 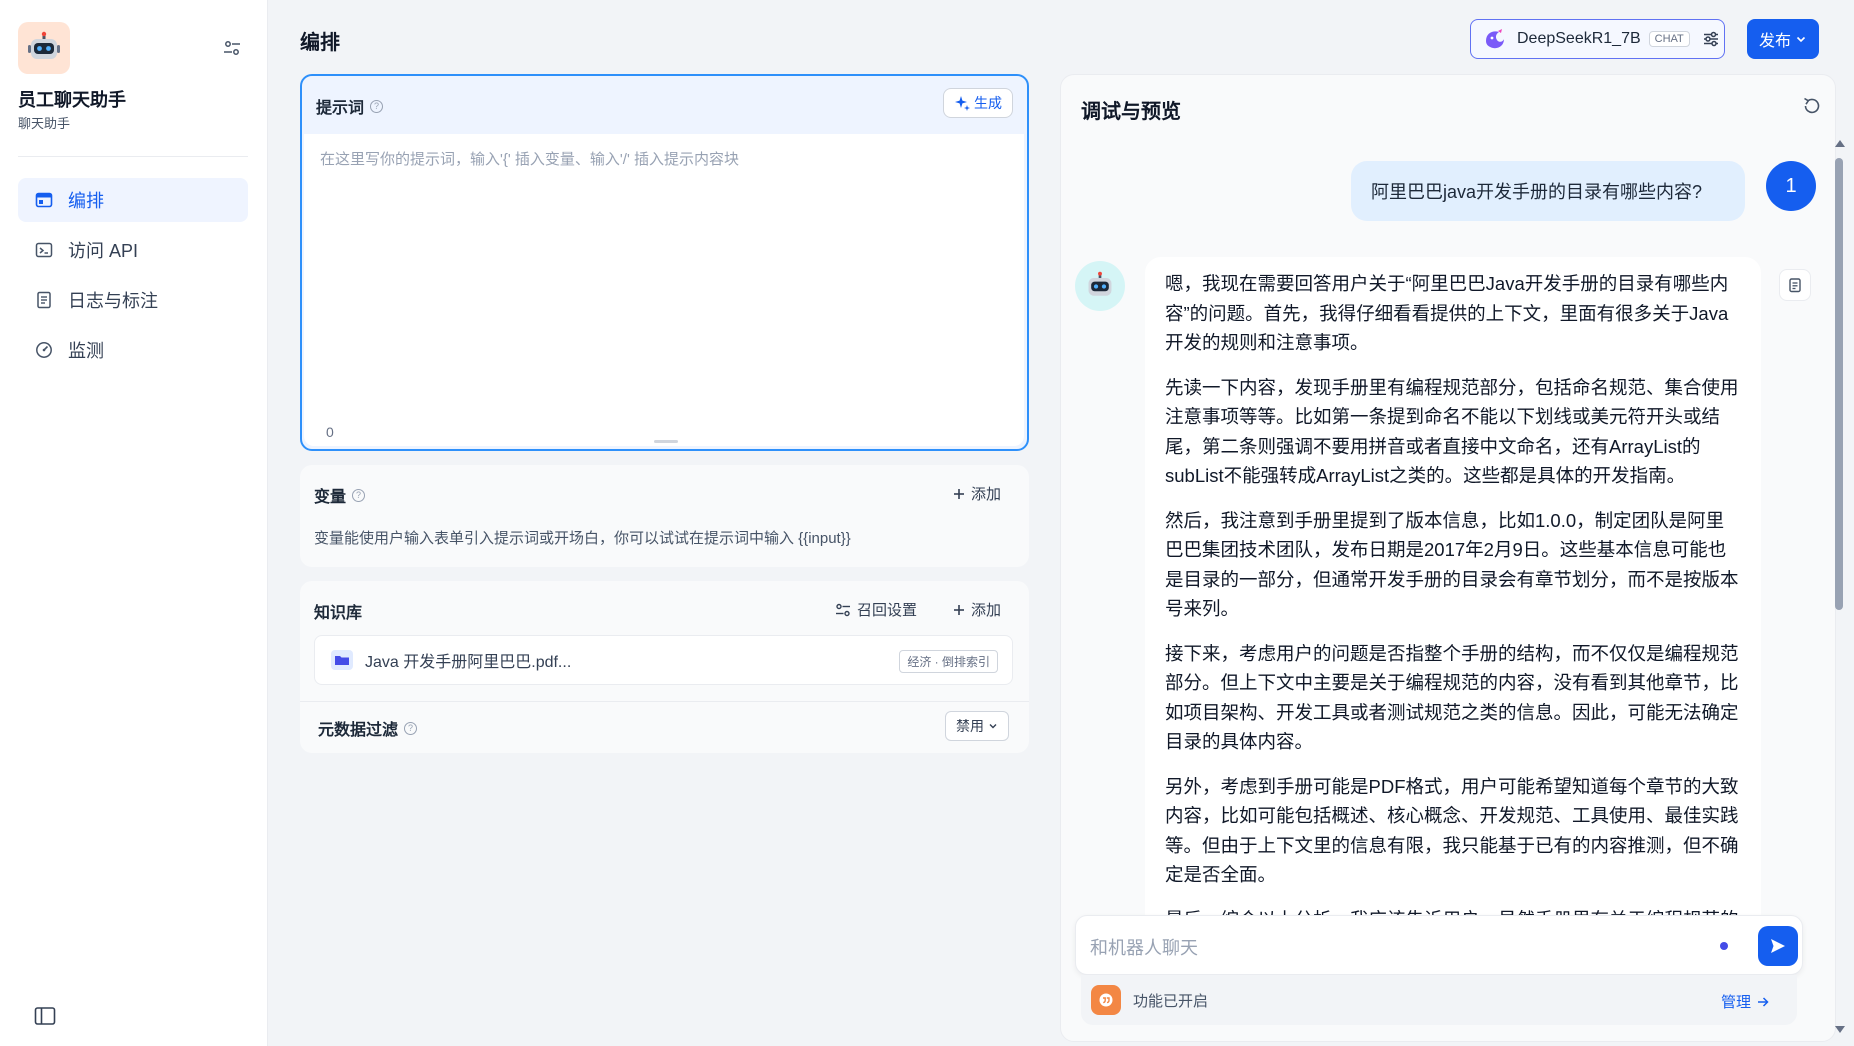 I want to click on resize-handle, so click(x=666, y=441).